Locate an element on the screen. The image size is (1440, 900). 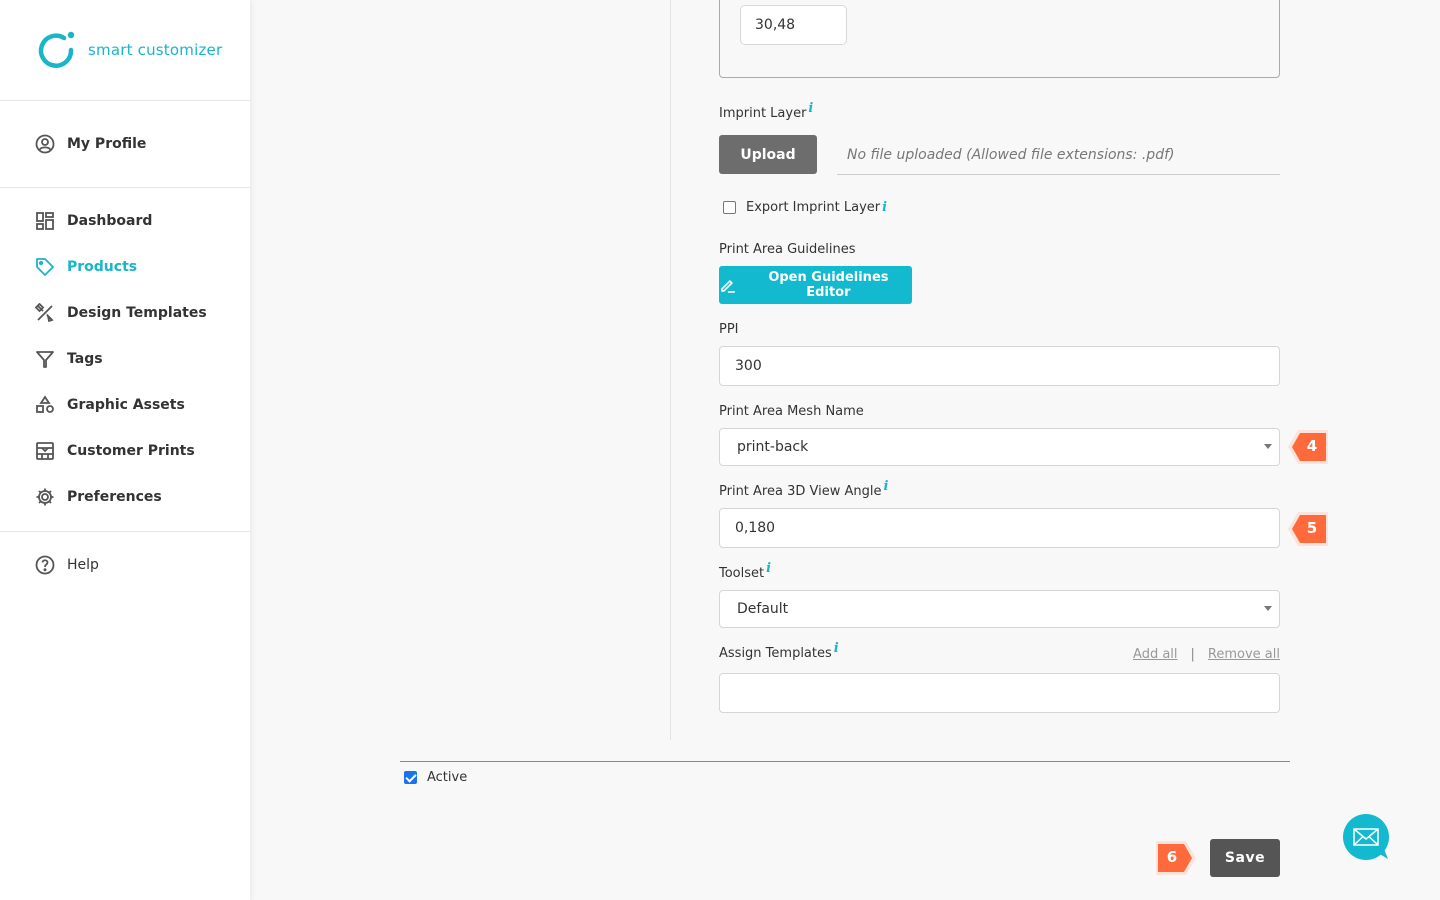
active-row: Active is located at coordinates (435, 777).